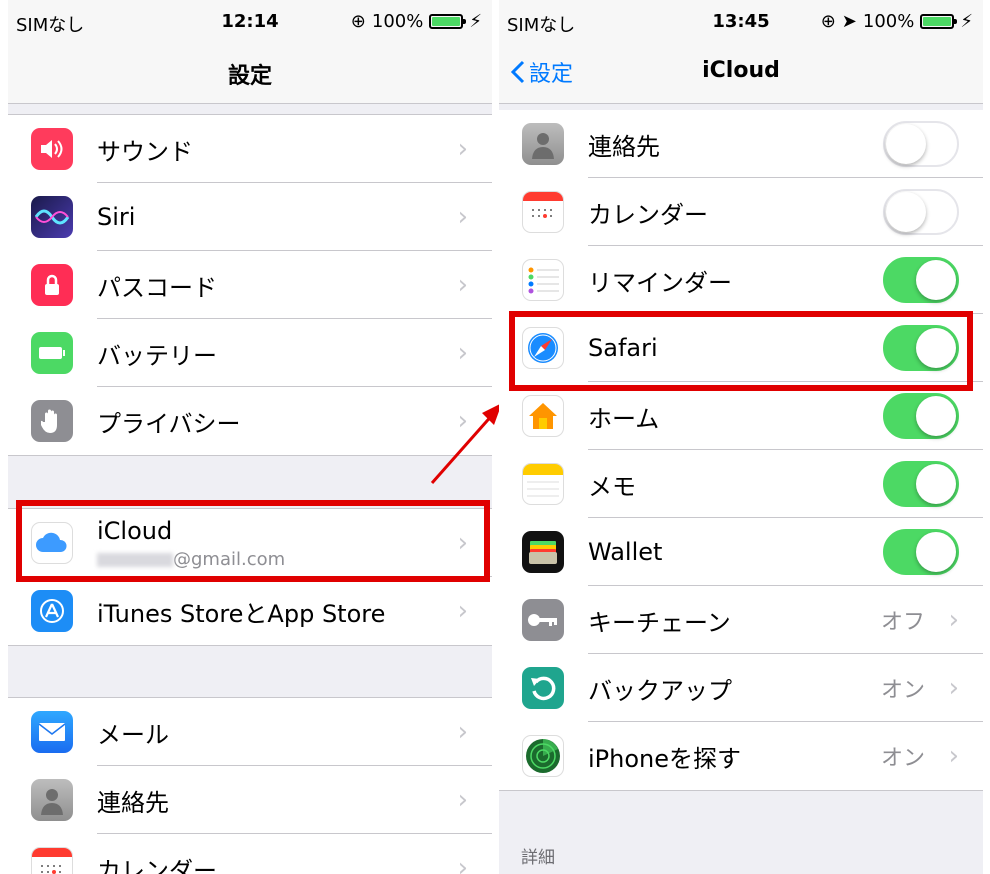  Describe the element at coordinates (741, 552) in the screenshot. I see `icloud-item-wallet: Wallet` at that location.